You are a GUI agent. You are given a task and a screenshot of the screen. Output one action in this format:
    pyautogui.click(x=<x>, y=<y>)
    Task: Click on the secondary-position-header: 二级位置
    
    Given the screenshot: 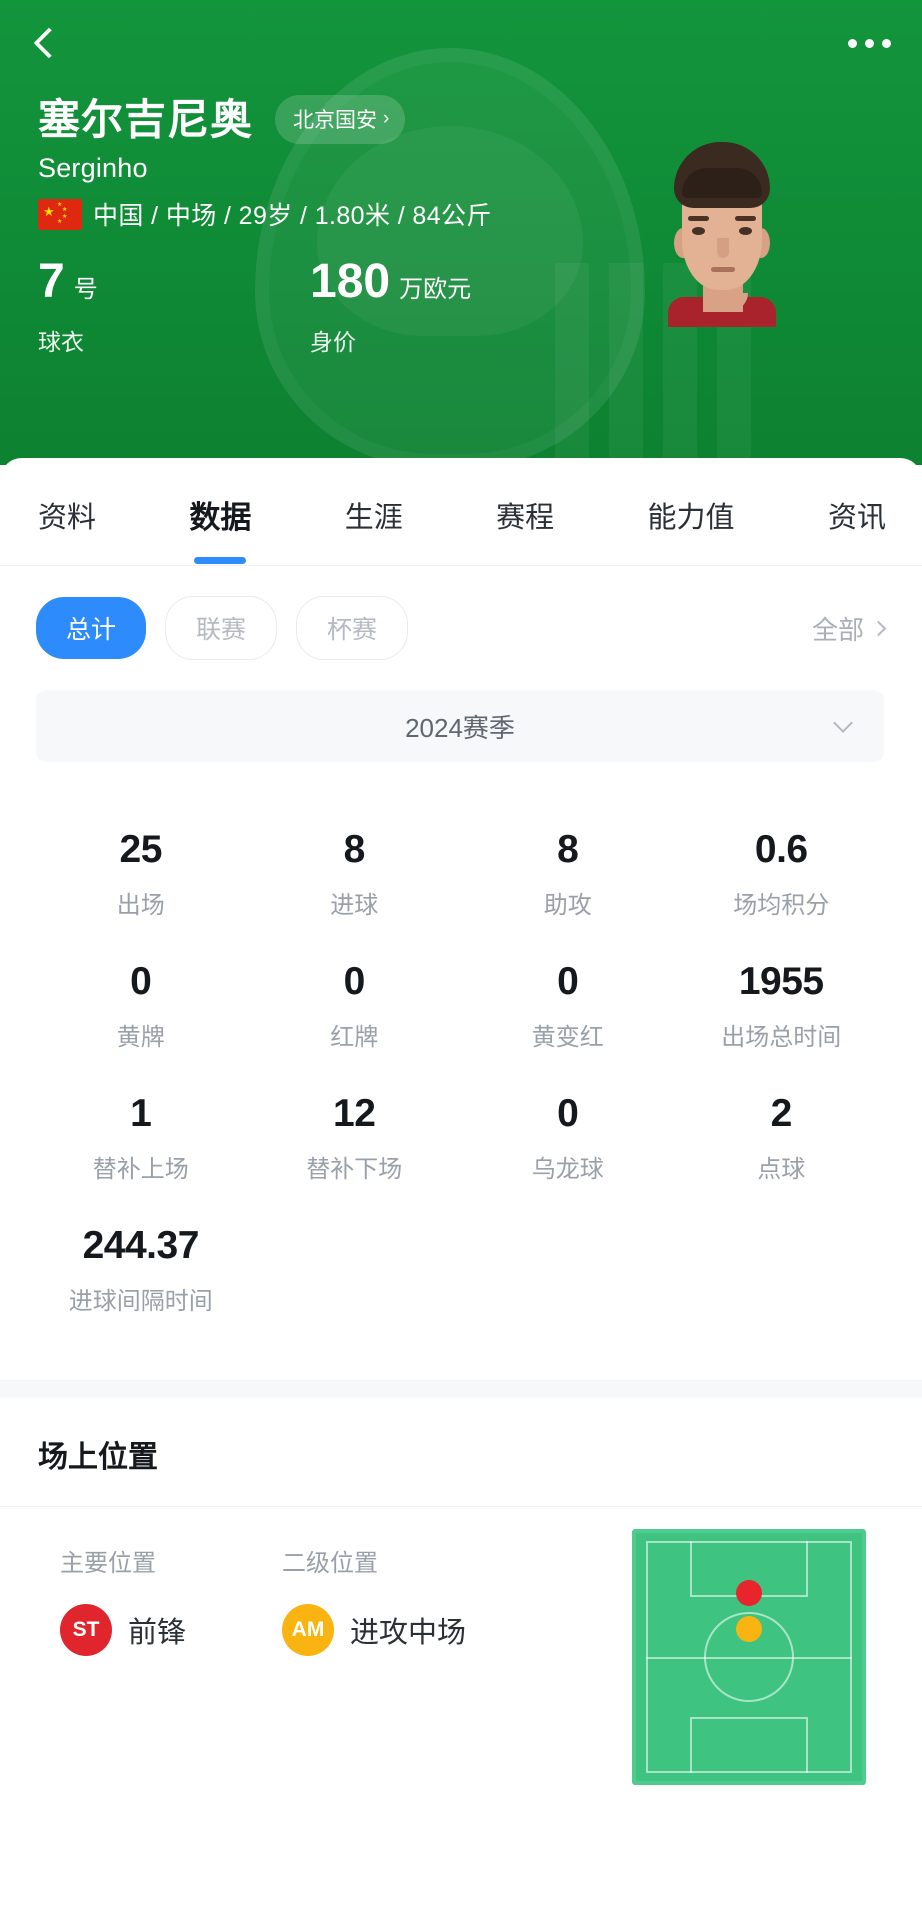 What is the action you would take?
    pyautogui.click(x=330, y=1563)
    